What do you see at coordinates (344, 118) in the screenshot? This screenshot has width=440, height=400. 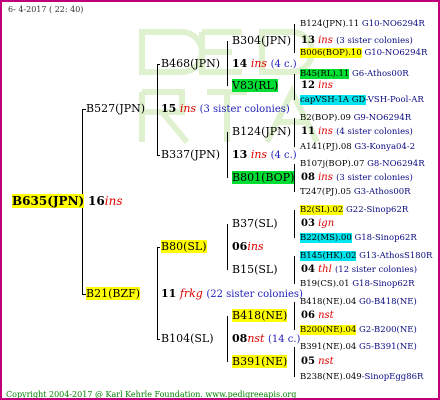 I see `g4-num: .09` at bounding box center [344, 118].